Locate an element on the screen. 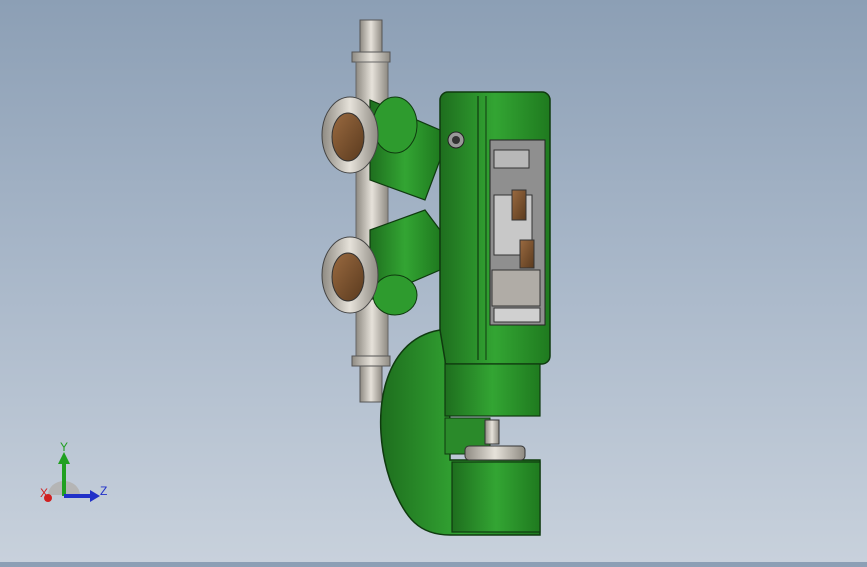  coordinate-triad: Y X Z is located at coordinates (76, 475).